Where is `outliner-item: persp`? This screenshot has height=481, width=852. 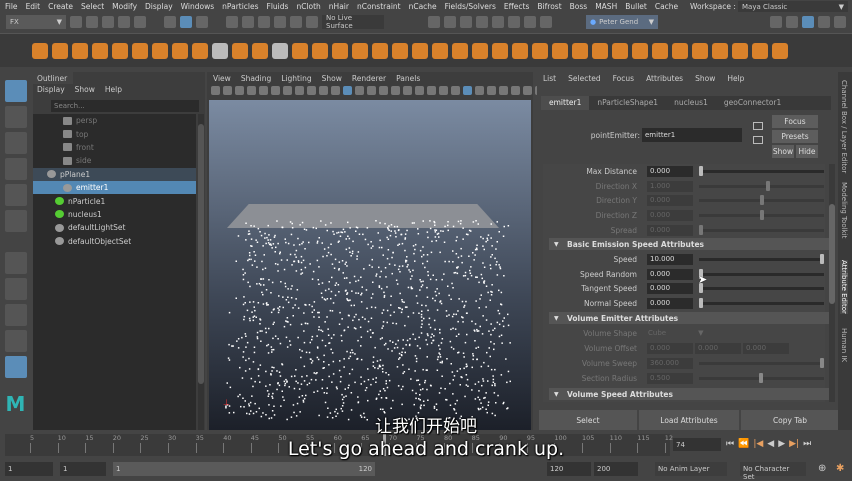 outliner-item: persp is located at coordinates (114, 120).